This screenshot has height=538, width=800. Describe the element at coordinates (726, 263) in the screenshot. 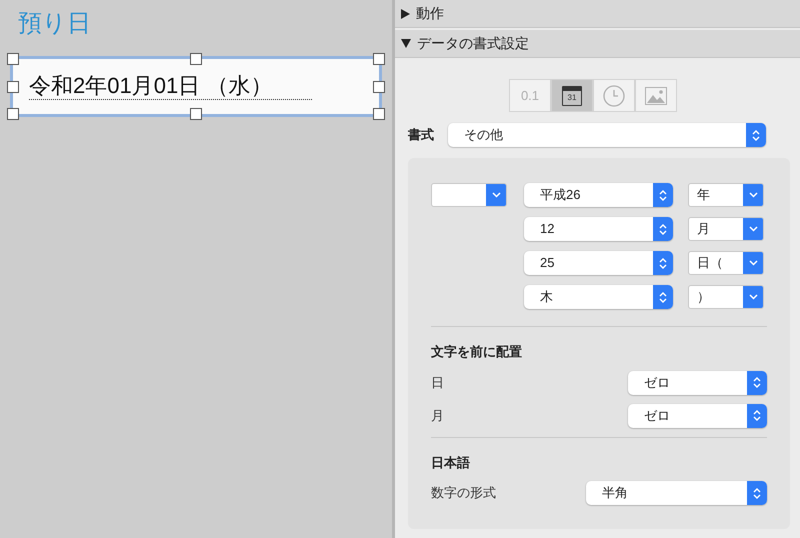

I see `suffix-dropdown: 日（` at that location.